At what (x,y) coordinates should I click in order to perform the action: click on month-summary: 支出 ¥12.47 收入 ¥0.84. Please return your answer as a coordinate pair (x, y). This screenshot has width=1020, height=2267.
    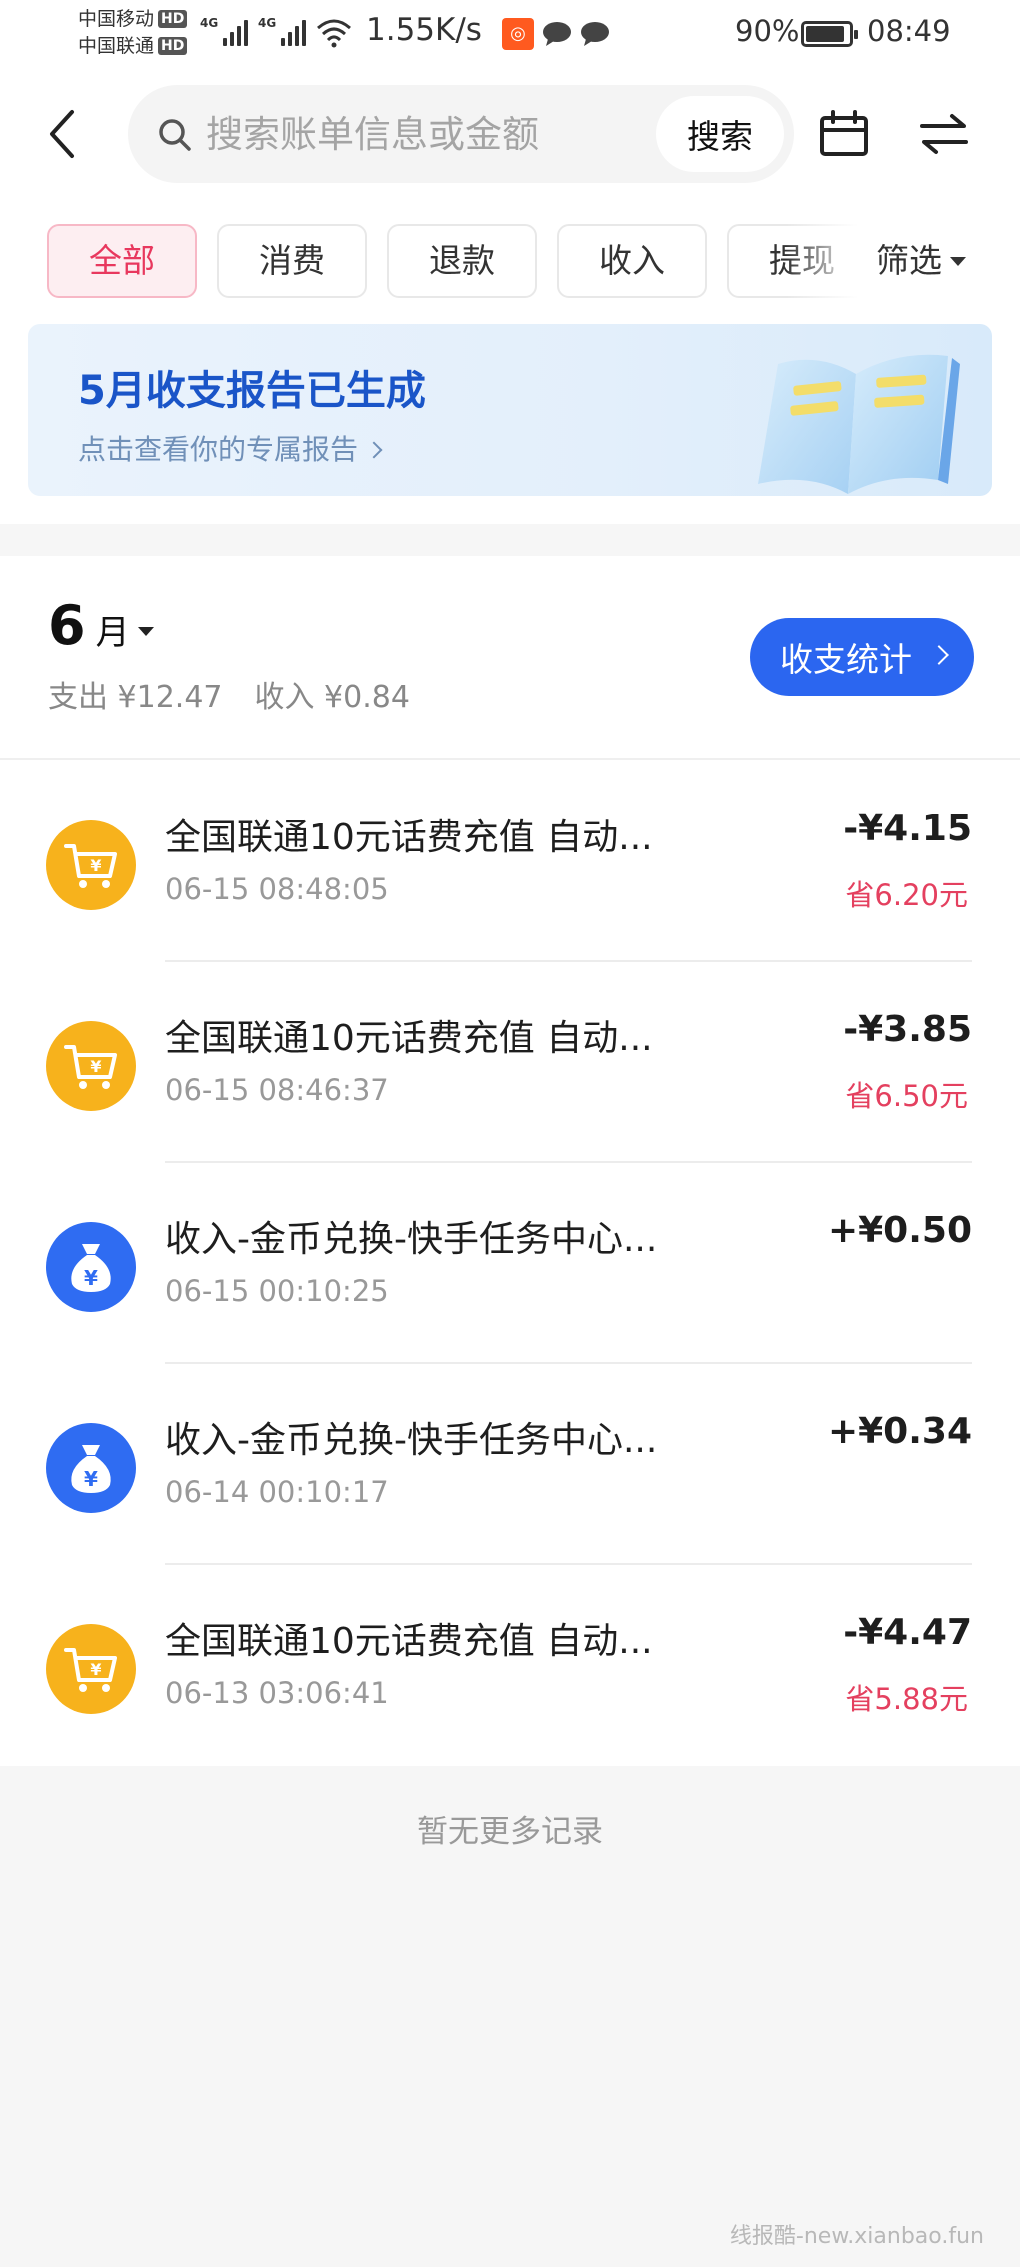
    Looking at the image, I should click on (229, 694).